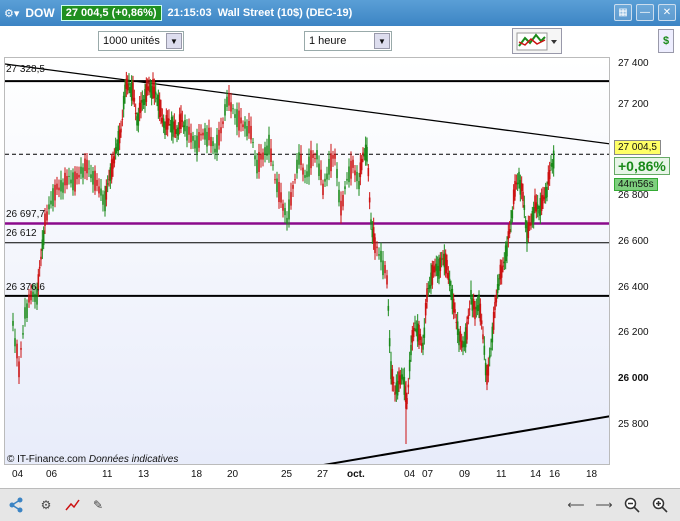  I want to click on quantity-select: 1000 unités ▼, so click(141, 41).